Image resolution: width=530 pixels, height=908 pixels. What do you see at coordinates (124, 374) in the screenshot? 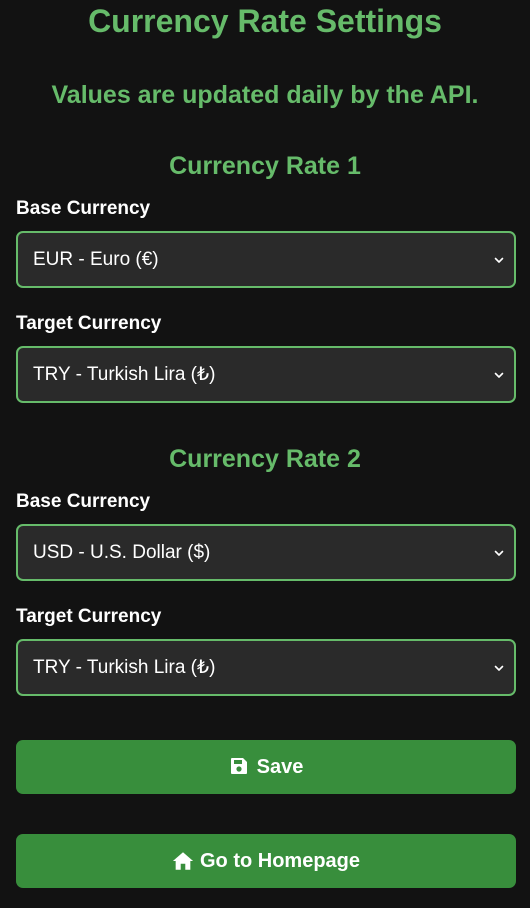
I see `rate-1-target-value: TRY - Turkish Lira (₺)` at bounding box center [124, 374].